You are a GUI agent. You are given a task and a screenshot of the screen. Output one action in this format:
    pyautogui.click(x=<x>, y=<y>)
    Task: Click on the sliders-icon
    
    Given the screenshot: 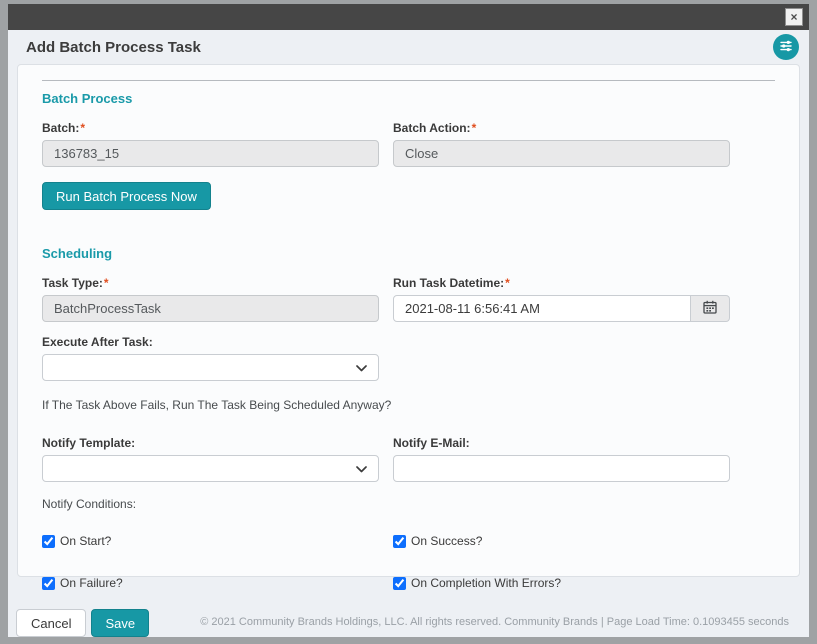 What is the action you would take?
    pyautogui.click(x=786, y=47)
    